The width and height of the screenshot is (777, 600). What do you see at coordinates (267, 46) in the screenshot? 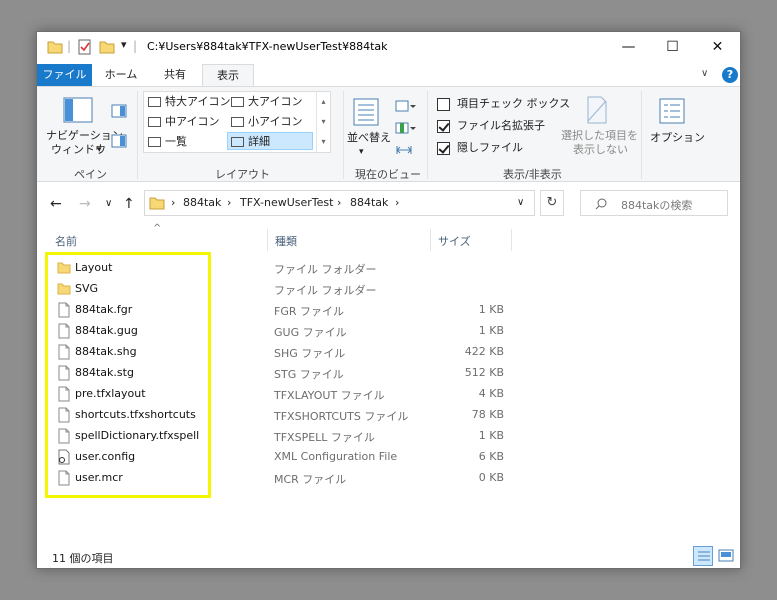
I see `window-title: C:¥Users¥884tak¥TFX-newUserTest¥884tak` at bounding box center [267, 46].